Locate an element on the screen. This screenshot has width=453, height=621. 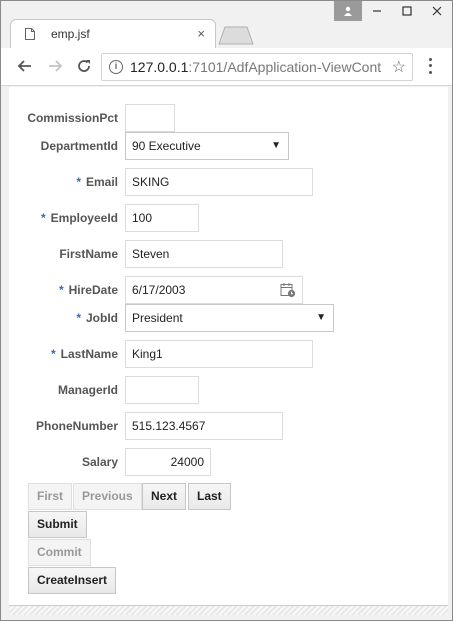
new-tab-button is located at coordinates (236, 35).